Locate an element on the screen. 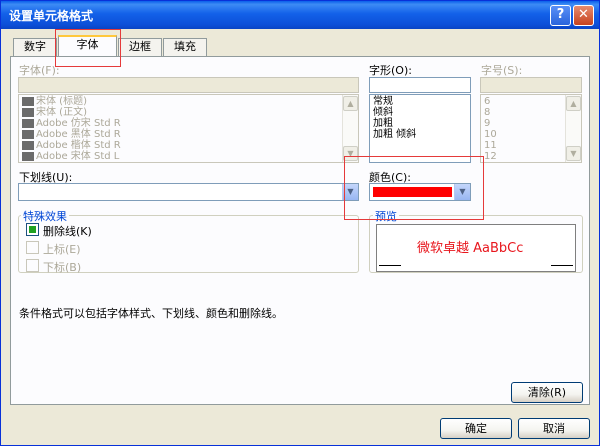 The image size is (600, 446). list-item: 常规 is located at coordinates (383, 101).